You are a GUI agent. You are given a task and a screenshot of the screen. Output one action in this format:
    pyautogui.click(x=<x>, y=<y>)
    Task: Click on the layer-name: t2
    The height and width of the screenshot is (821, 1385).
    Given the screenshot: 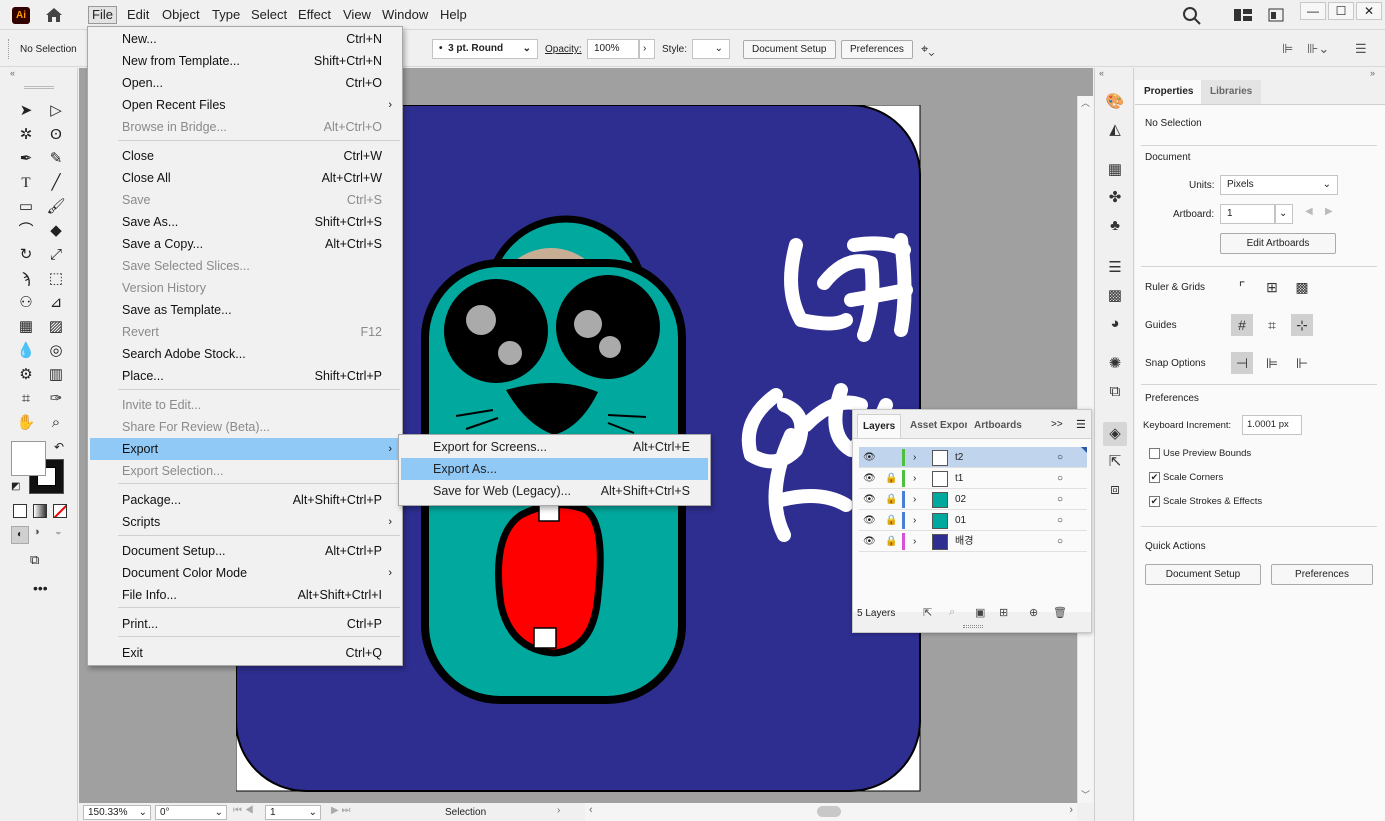 What is the action you would take?
    pyautogui.click(x=959, y=457)
    